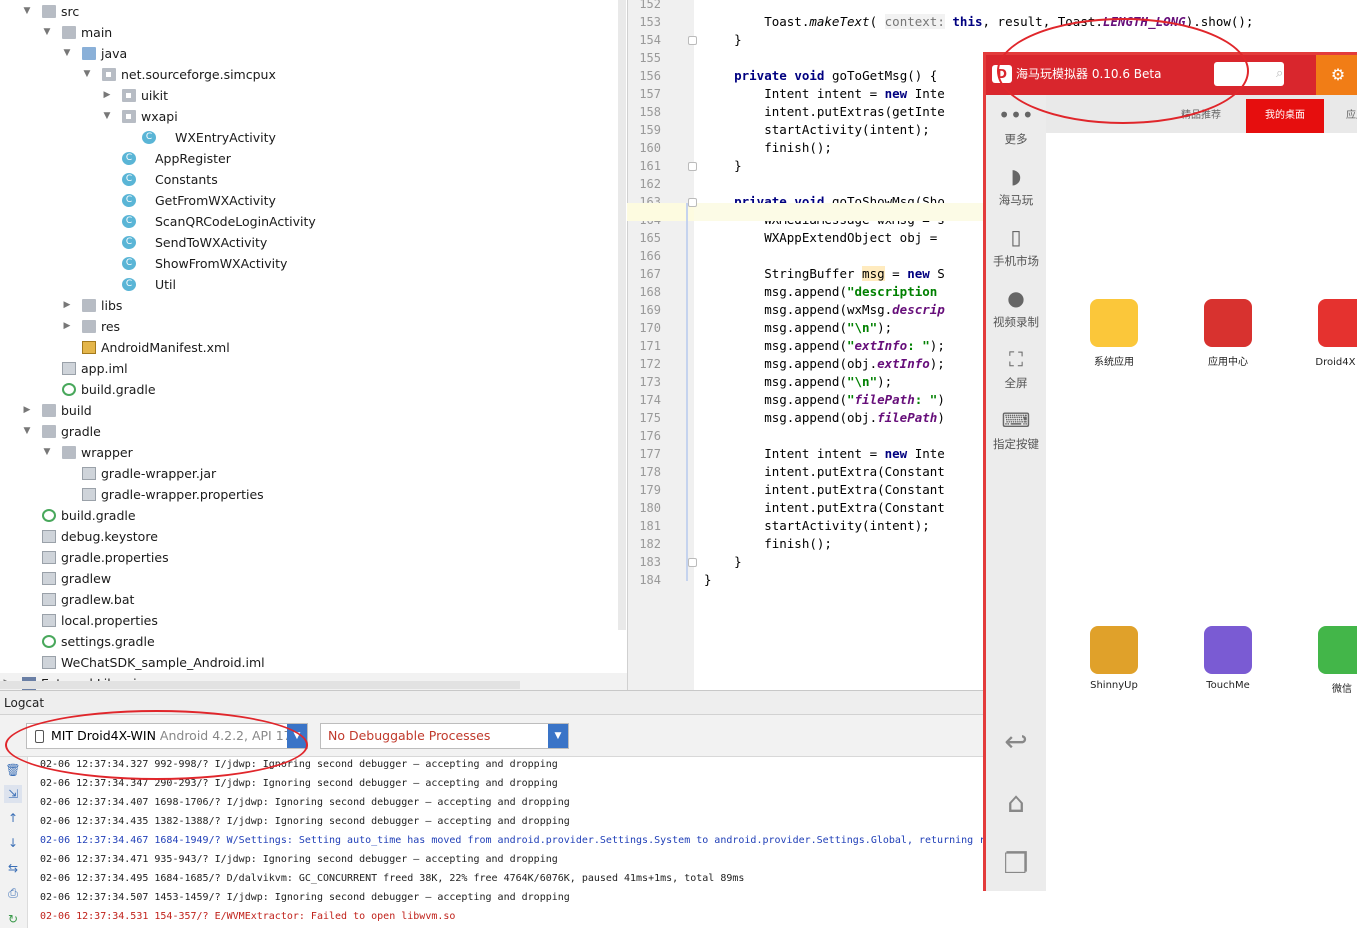 The width and height of the screenshot is (1357, 928). Describe the element at coordinates (313, 473) in the screenshot. I see `tree-item: gradle-wrapper.jar` at that location.